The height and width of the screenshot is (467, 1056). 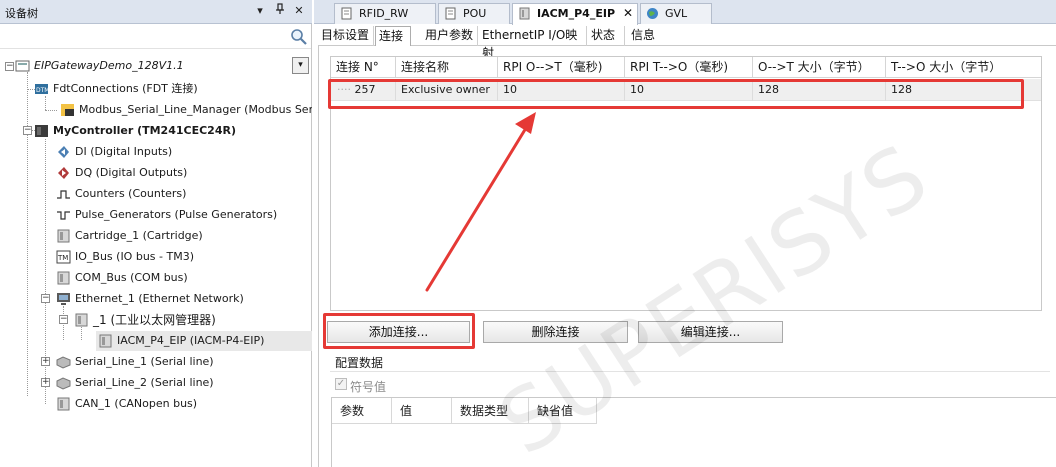 What do you see at coordinates (676, 94) in the screenshot?
I see `row-highlight-box` at bounding box center [676, 94].